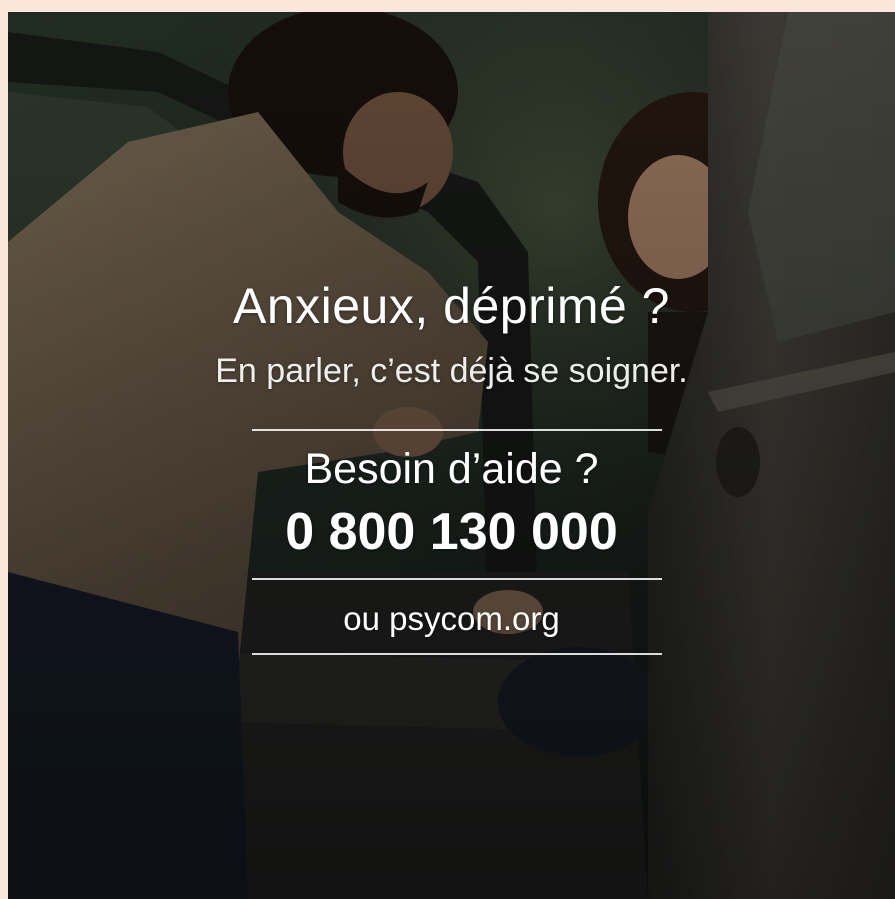 The image size is (895, 899). I want to click on phone-number: 0 800 130 000, so click(451, 532).